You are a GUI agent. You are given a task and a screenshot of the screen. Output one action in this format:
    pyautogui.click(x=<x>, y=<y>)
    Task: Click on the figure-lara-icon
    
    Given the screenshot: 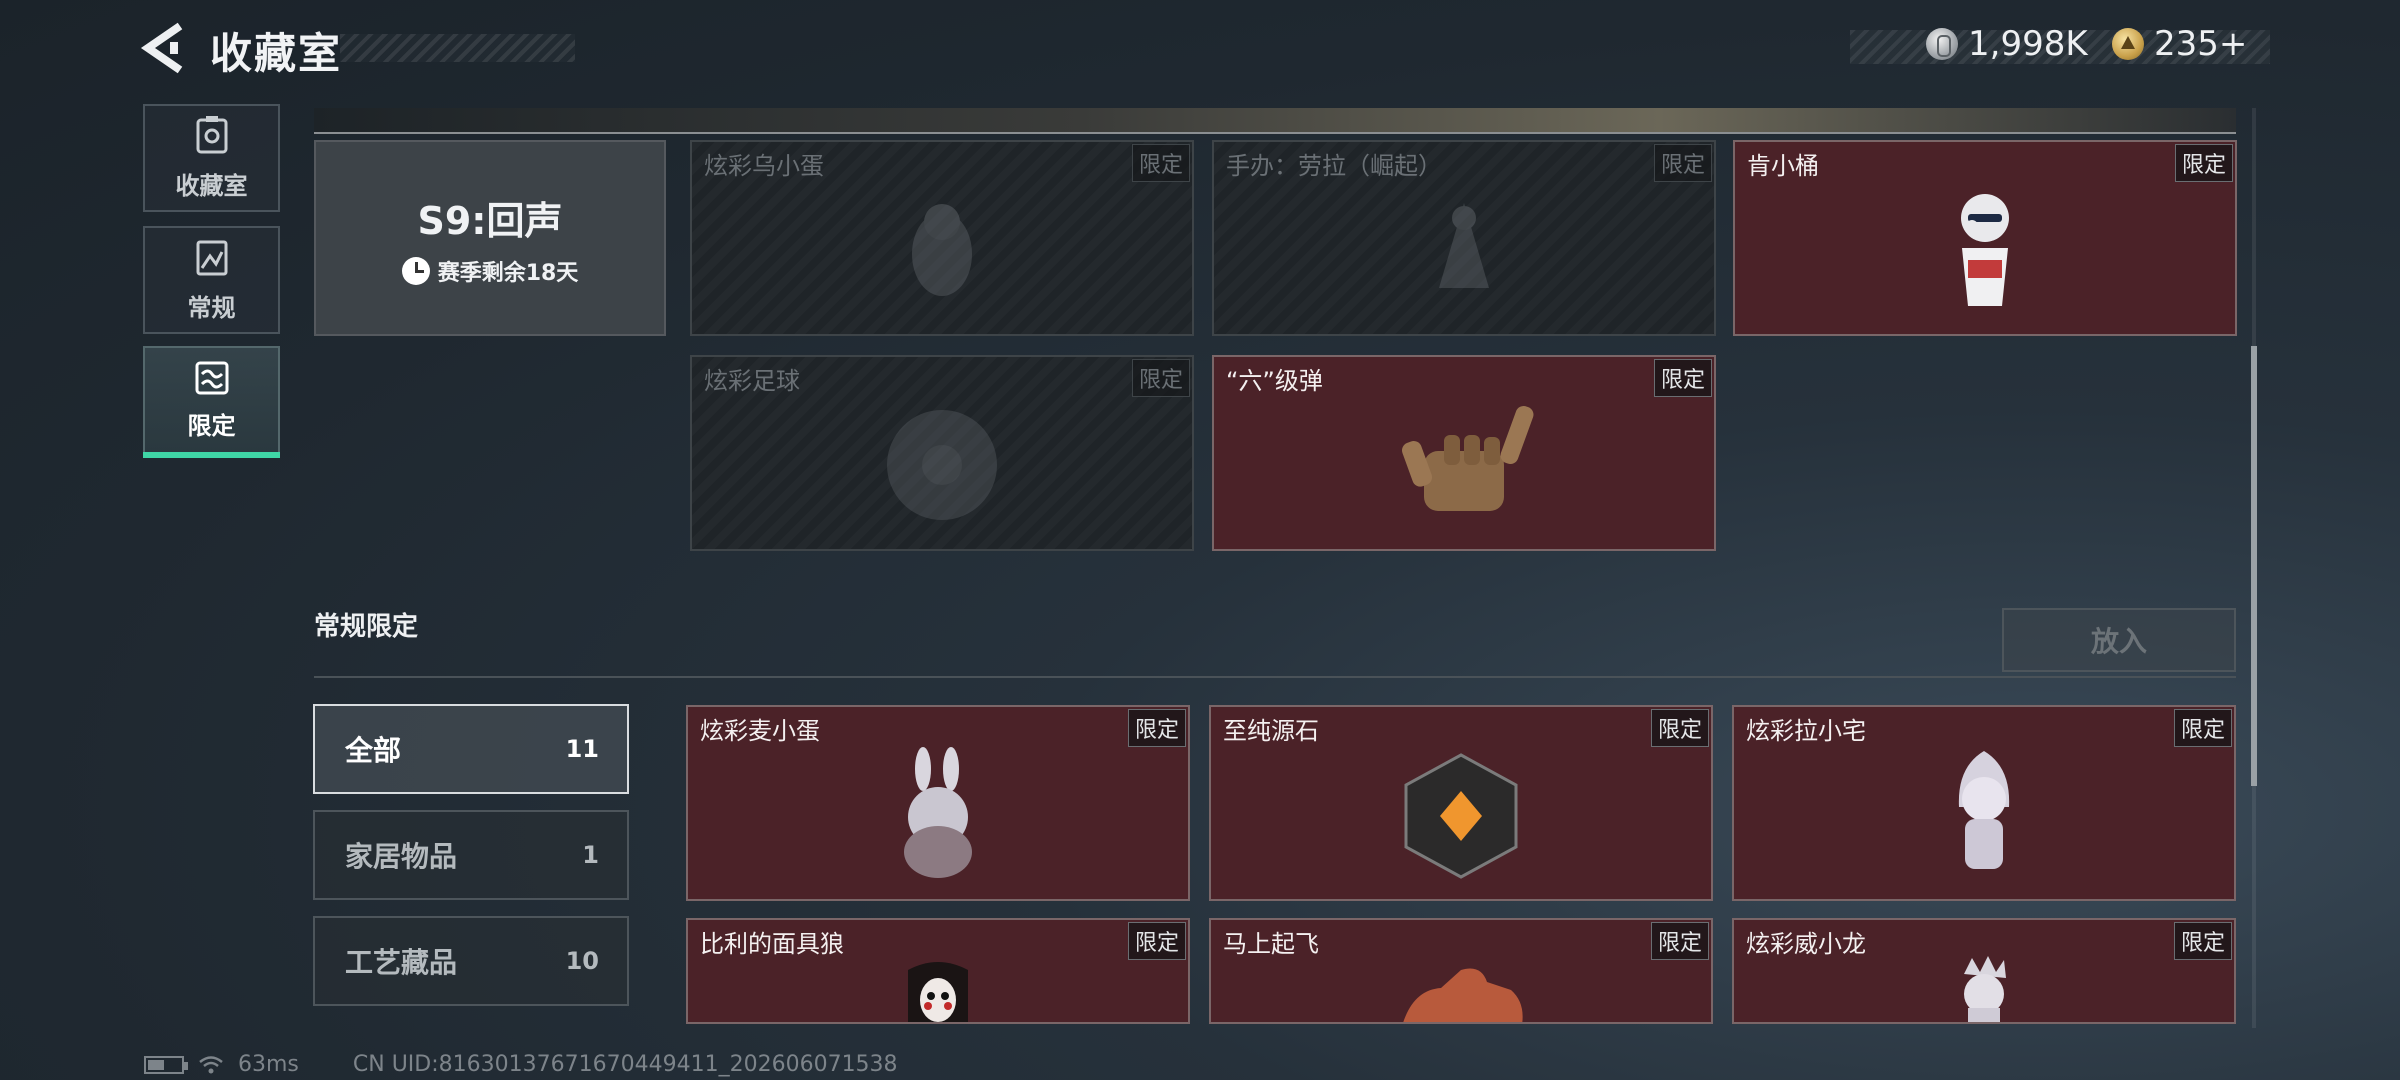 What is the action you would take?
    pyautogui.click(x=1464, y=245)
    